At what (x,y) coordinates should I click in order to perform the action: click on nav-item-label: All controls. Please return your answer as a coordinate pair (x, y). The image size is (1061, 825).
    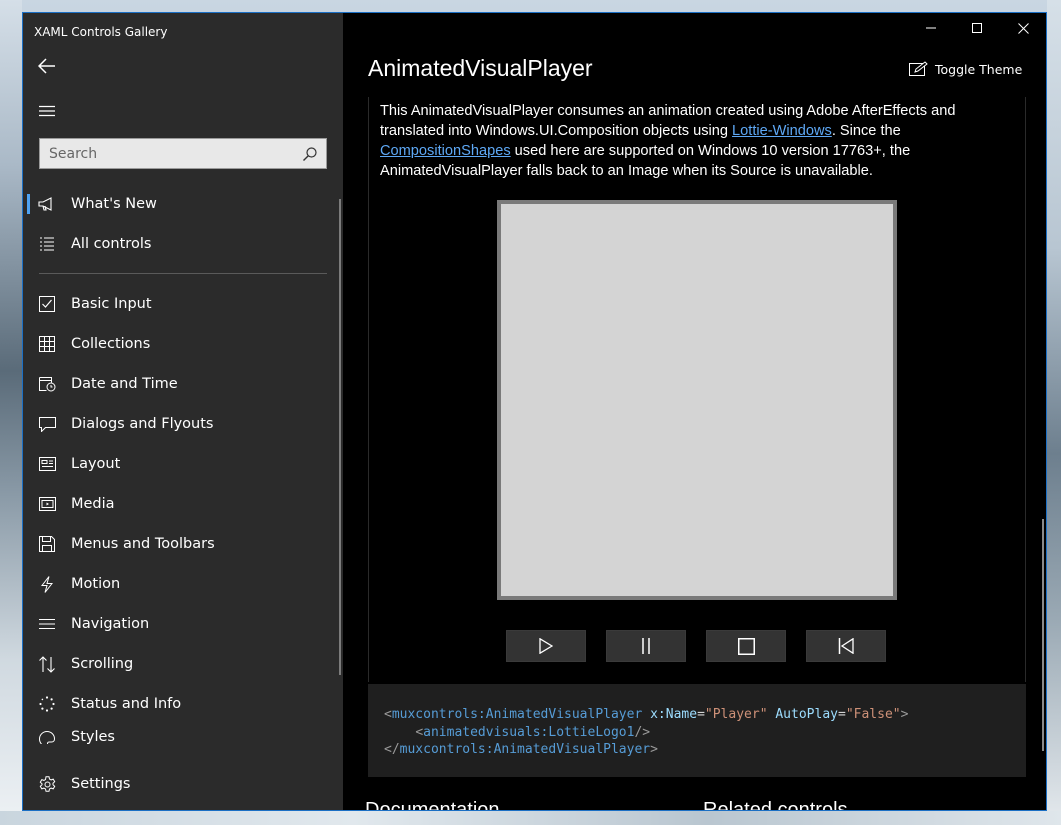
    Looking at the image, I should click on (111, 244).